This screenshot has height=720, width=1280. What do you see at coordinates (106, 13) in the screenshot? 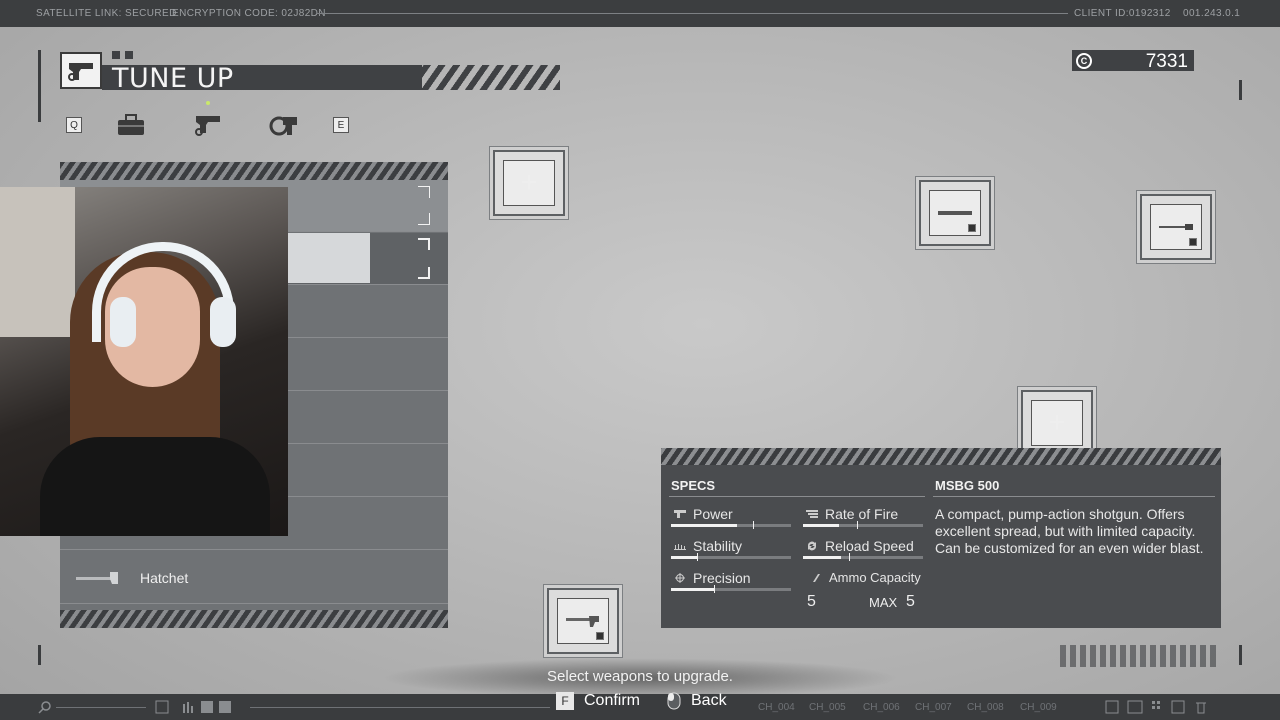
I see `satellite-status: SATELLITE LINK: SECURED` at bounding box center [106, 13].